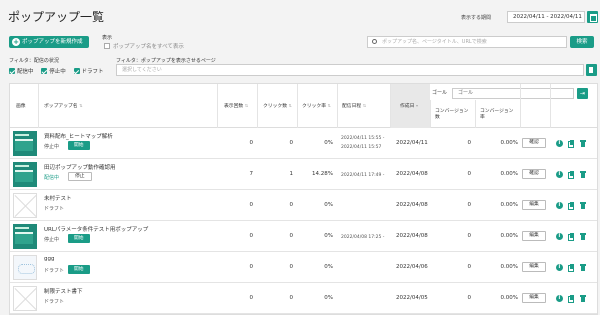 The height and width of the screenshot is (315, 600). I want to click on popup-name: ggg, so click(49, 259).